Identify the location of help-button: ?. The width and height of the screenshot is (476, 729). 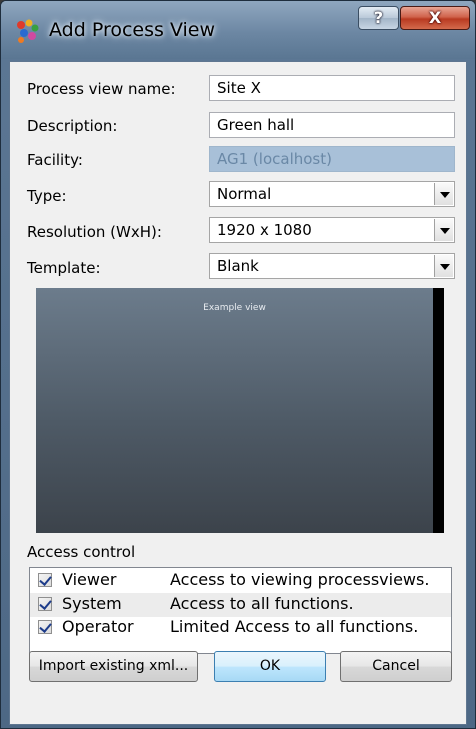
(378, 18).